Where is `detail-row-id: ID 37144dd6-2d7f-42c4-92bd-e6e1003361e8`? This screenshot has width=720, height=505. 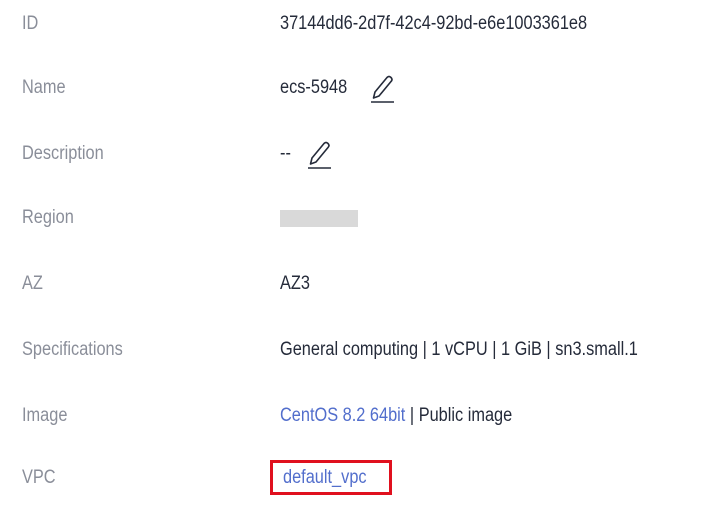 detail-row-id: ID 37144dd6-2d7f-42c4-92bd-e6e1003361e8 is located at coordinates (360, 24).